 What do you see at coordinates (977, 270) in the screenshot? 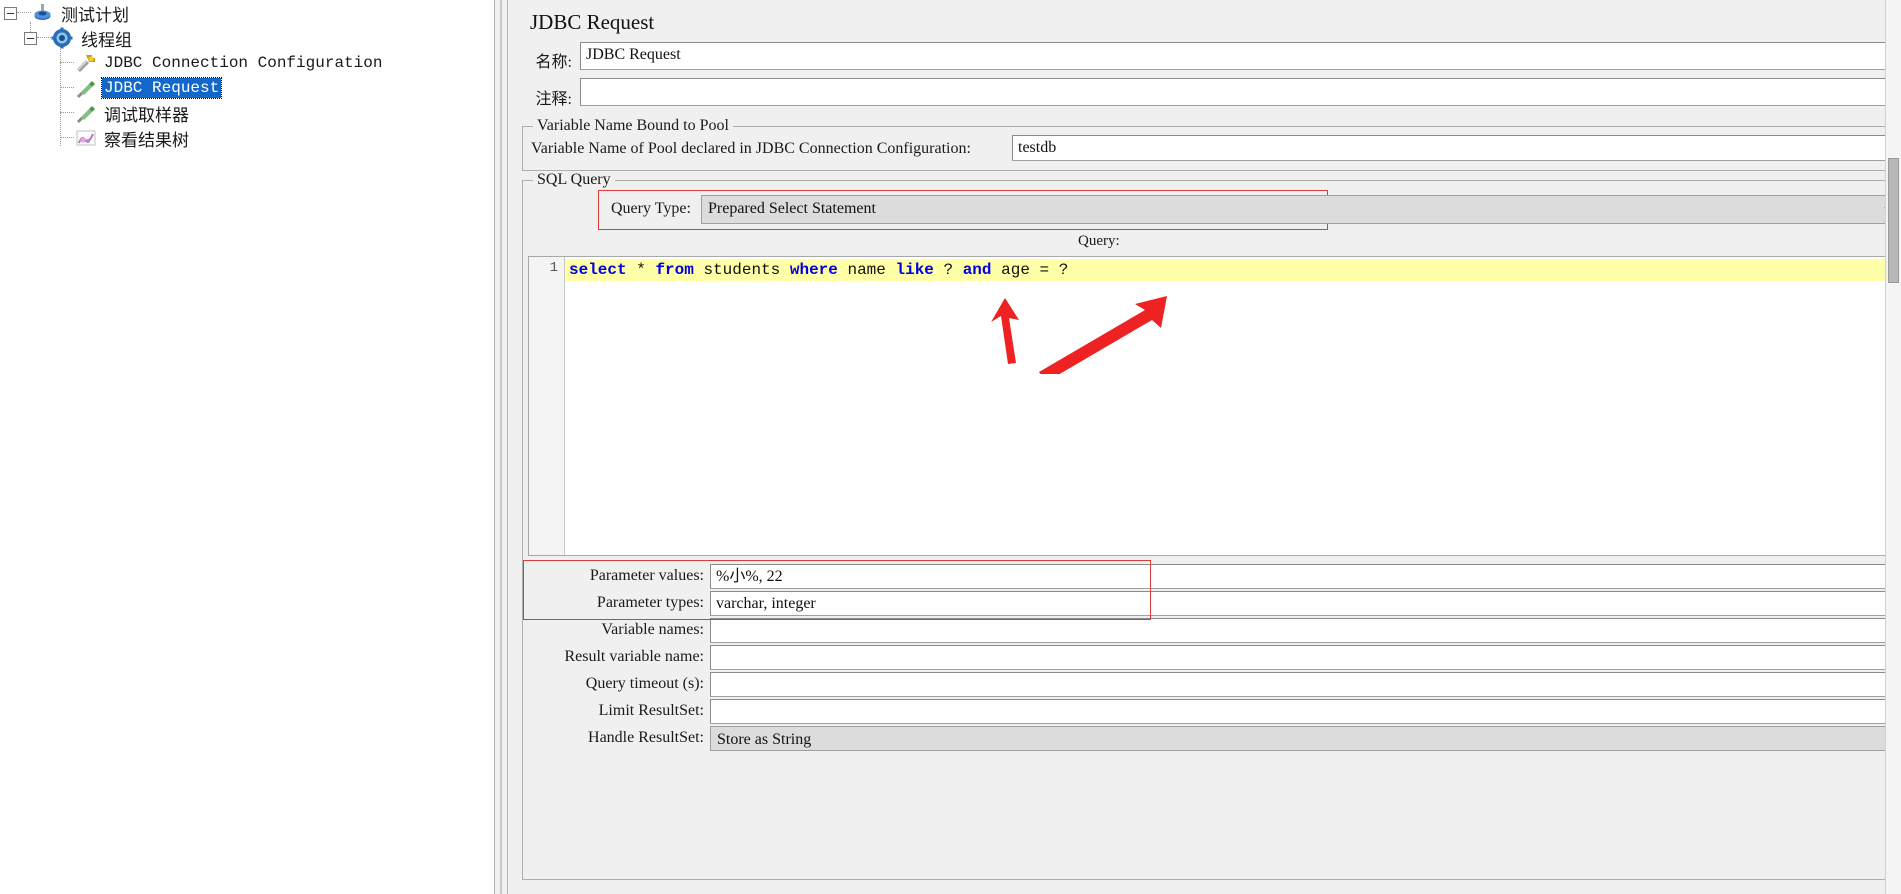
I see `sql-keyword: and` at bounding box center [977, 270].